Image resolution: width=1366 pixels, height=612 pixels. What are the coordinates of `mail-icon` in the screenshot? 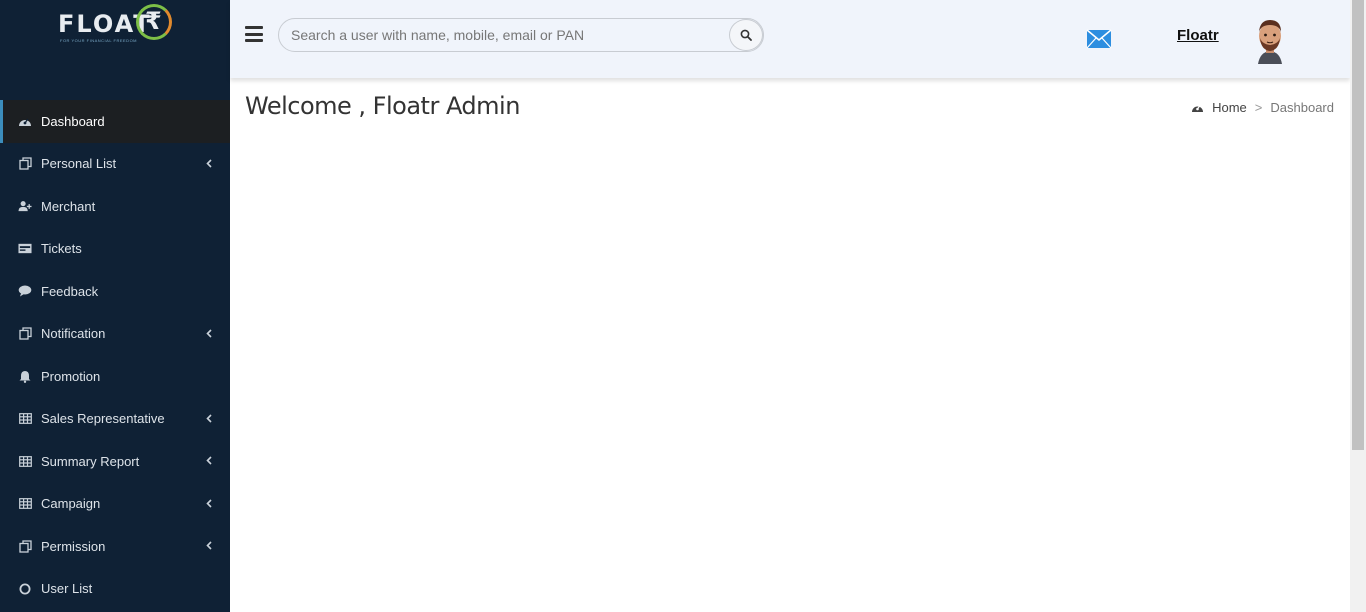 It's located at (1099, 39).